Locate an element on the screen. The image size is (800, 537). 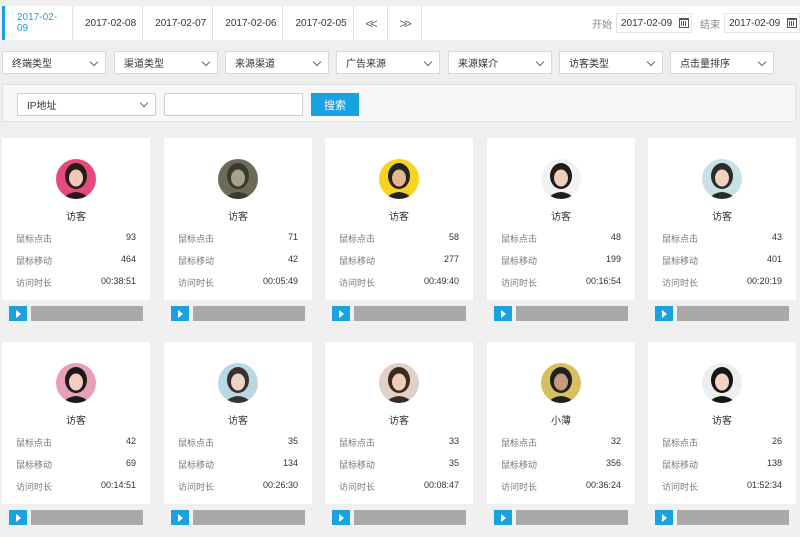
clicks-row: 鼠标点击 33 is located at coordinates (399, 442).